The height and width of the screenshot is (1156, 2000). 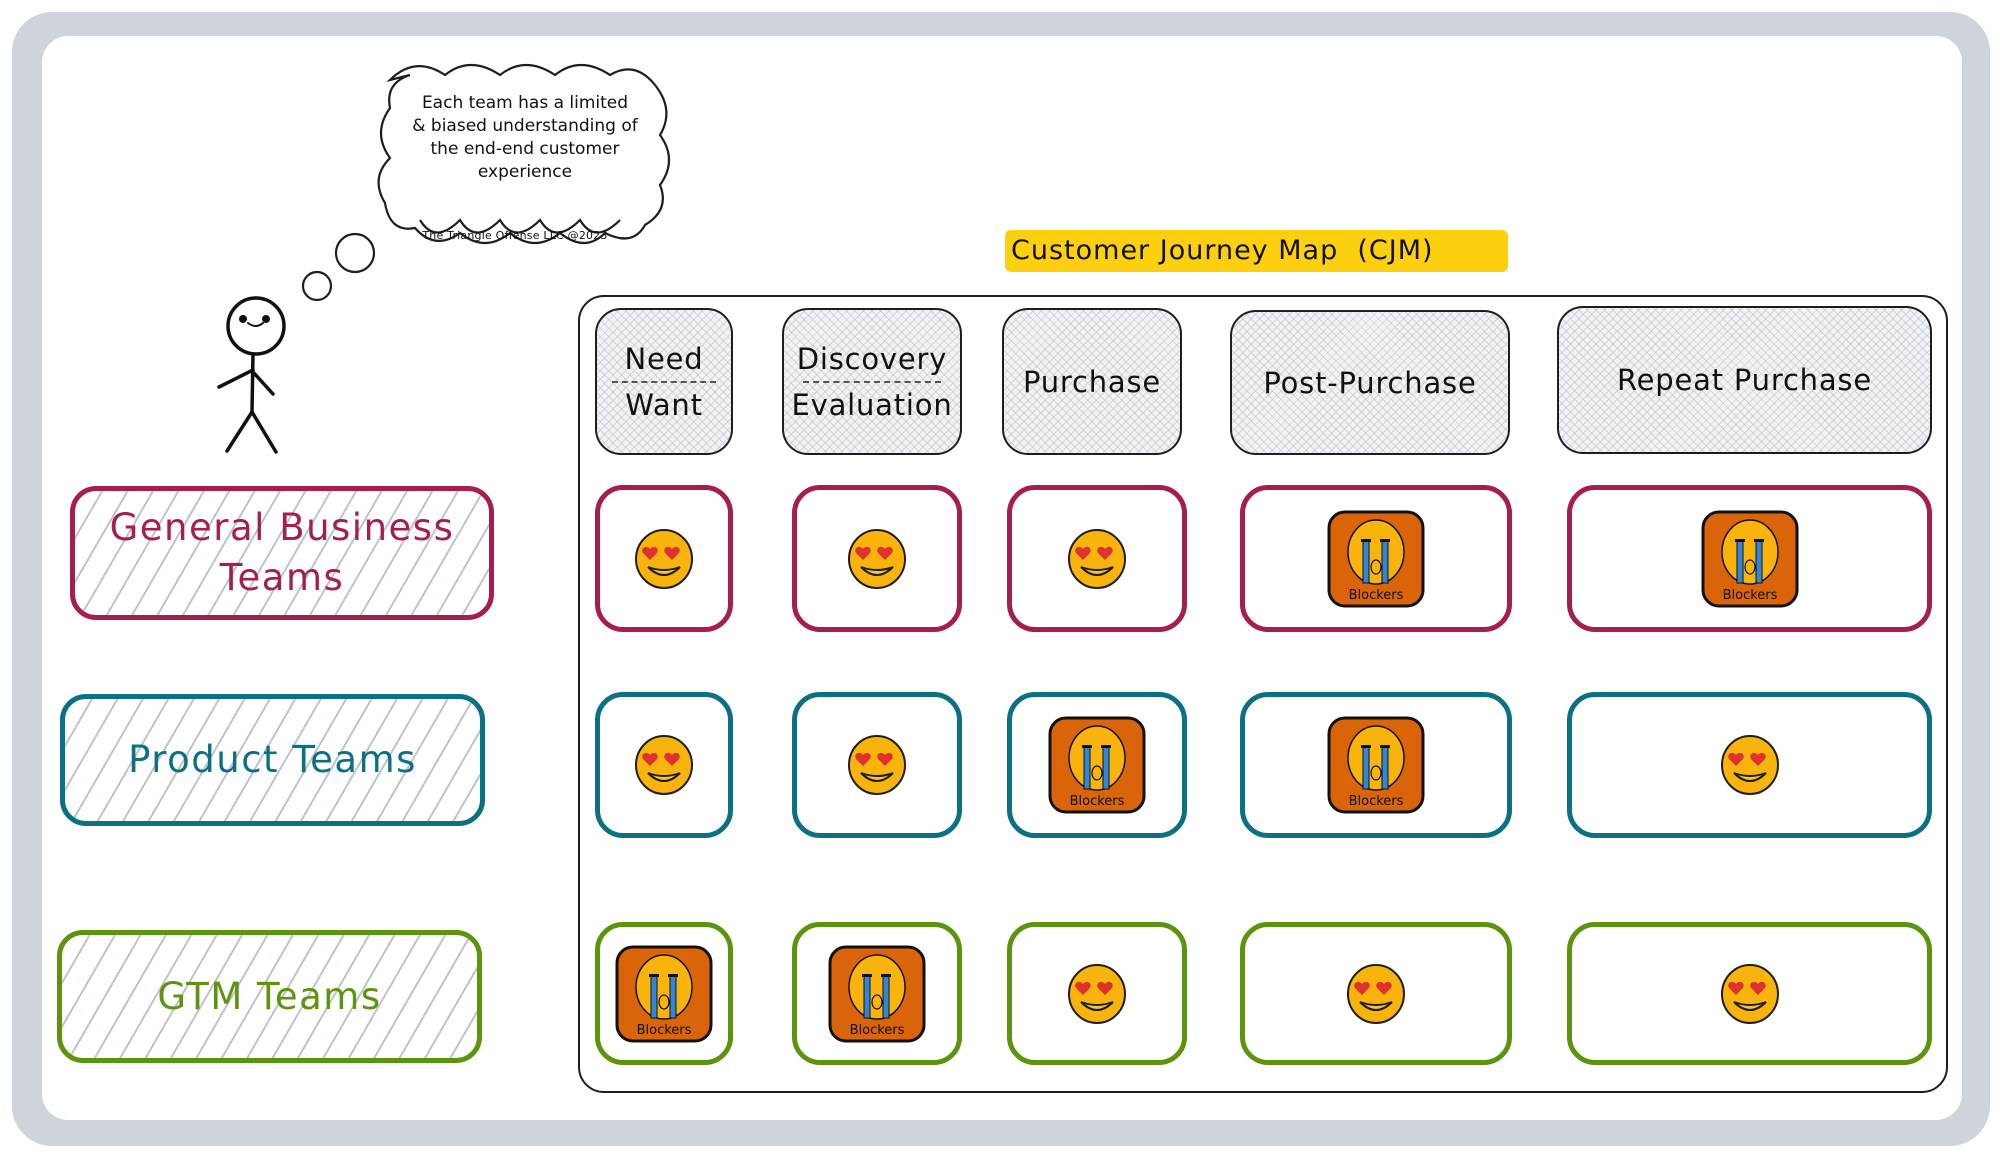 I want to click on stage-label: Evaluation, so click(x=872, y=404).